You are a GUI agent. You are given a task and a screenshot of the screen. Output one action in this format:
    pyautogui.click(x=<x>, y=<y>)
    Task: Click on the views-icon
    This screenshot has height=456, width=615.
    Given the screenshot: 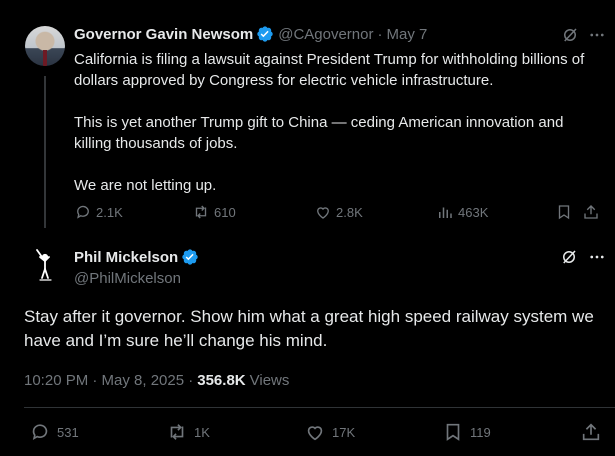 What is the action you would take?
    pyautogui.click(x=445, y=212)
    